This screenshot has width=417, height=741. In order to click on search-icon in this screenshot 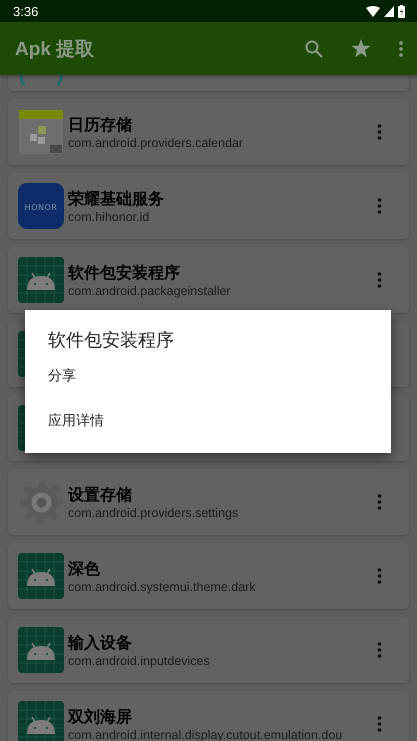, I will do `click(314, 49)`.